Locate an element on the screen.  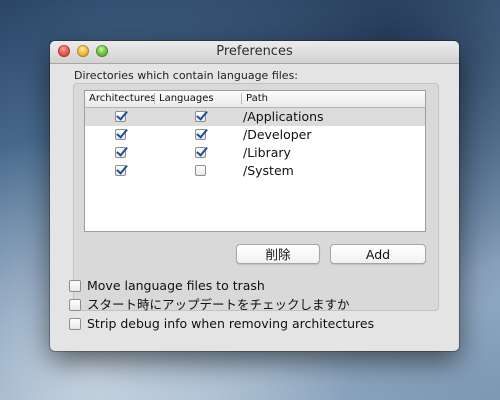
option-label: スタート時にアップデートをチェックしますか is located at coordinates (218, 304).